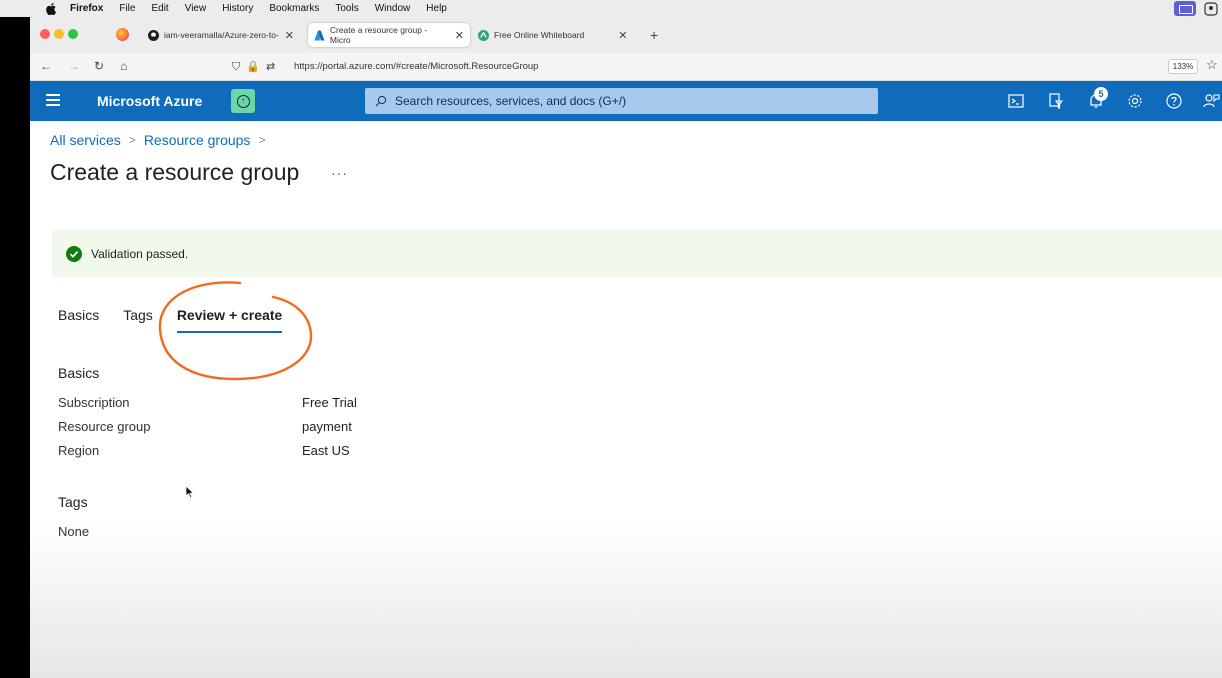 Image resolution: width=1222 pixels, height=678 pixels. I want to click on whiteboard-icon, so click(483, 35).